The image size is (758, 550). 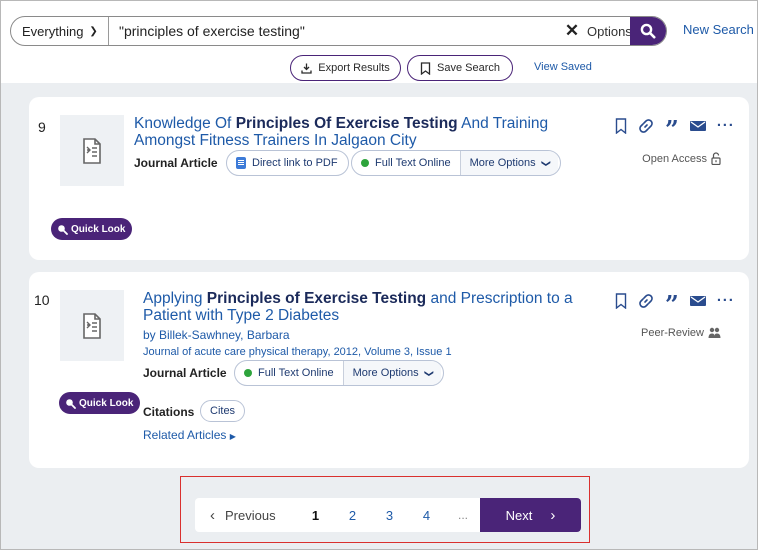 I want to click on search-button, so click(x=648, y=31).